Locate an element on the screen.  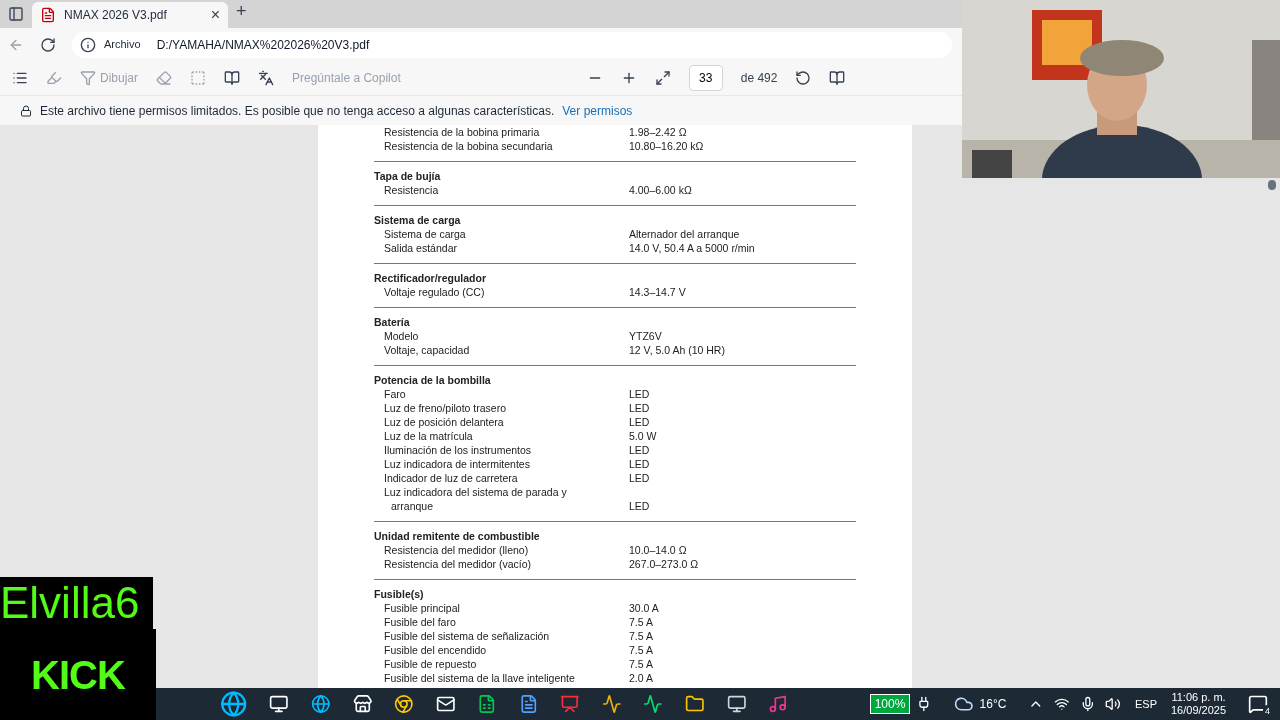
spec-value: YTZ6V is located at coordinates (645, 336).